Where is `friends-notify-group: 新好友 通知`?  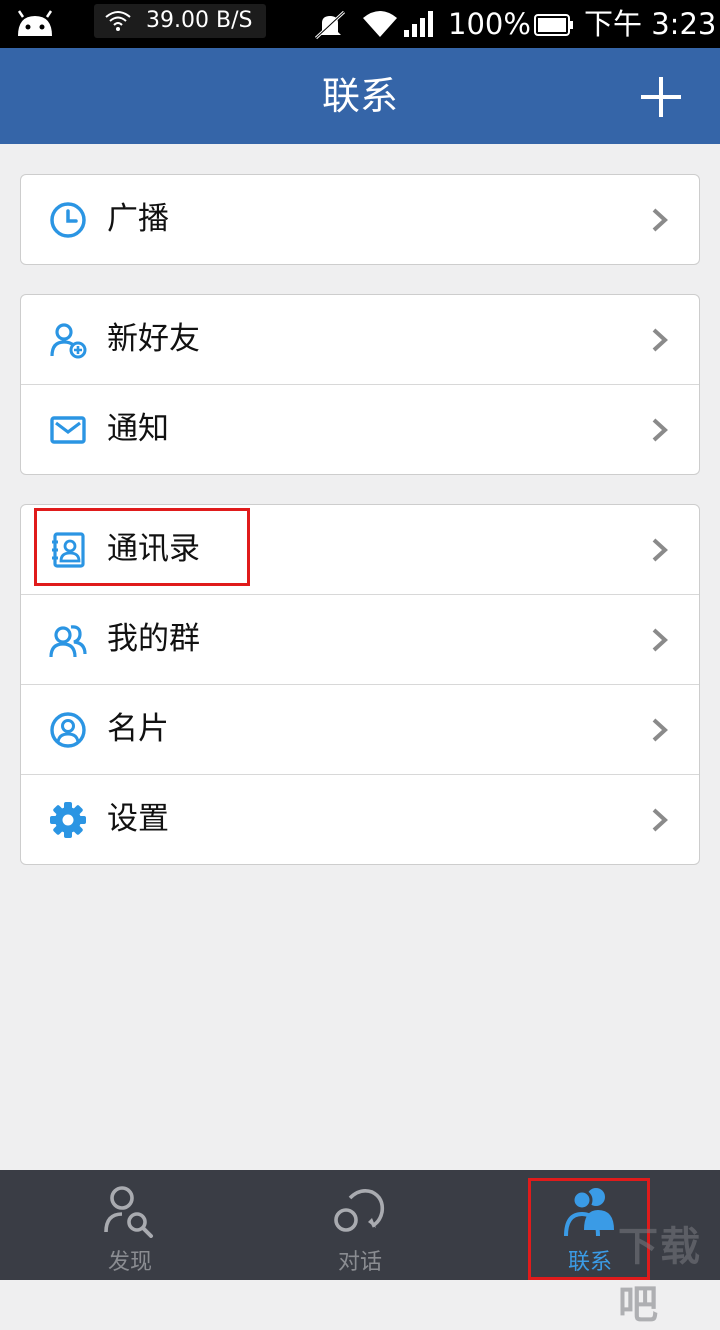
friends-notify-group: 新好友 通知 is located at coordinates (360, 384).